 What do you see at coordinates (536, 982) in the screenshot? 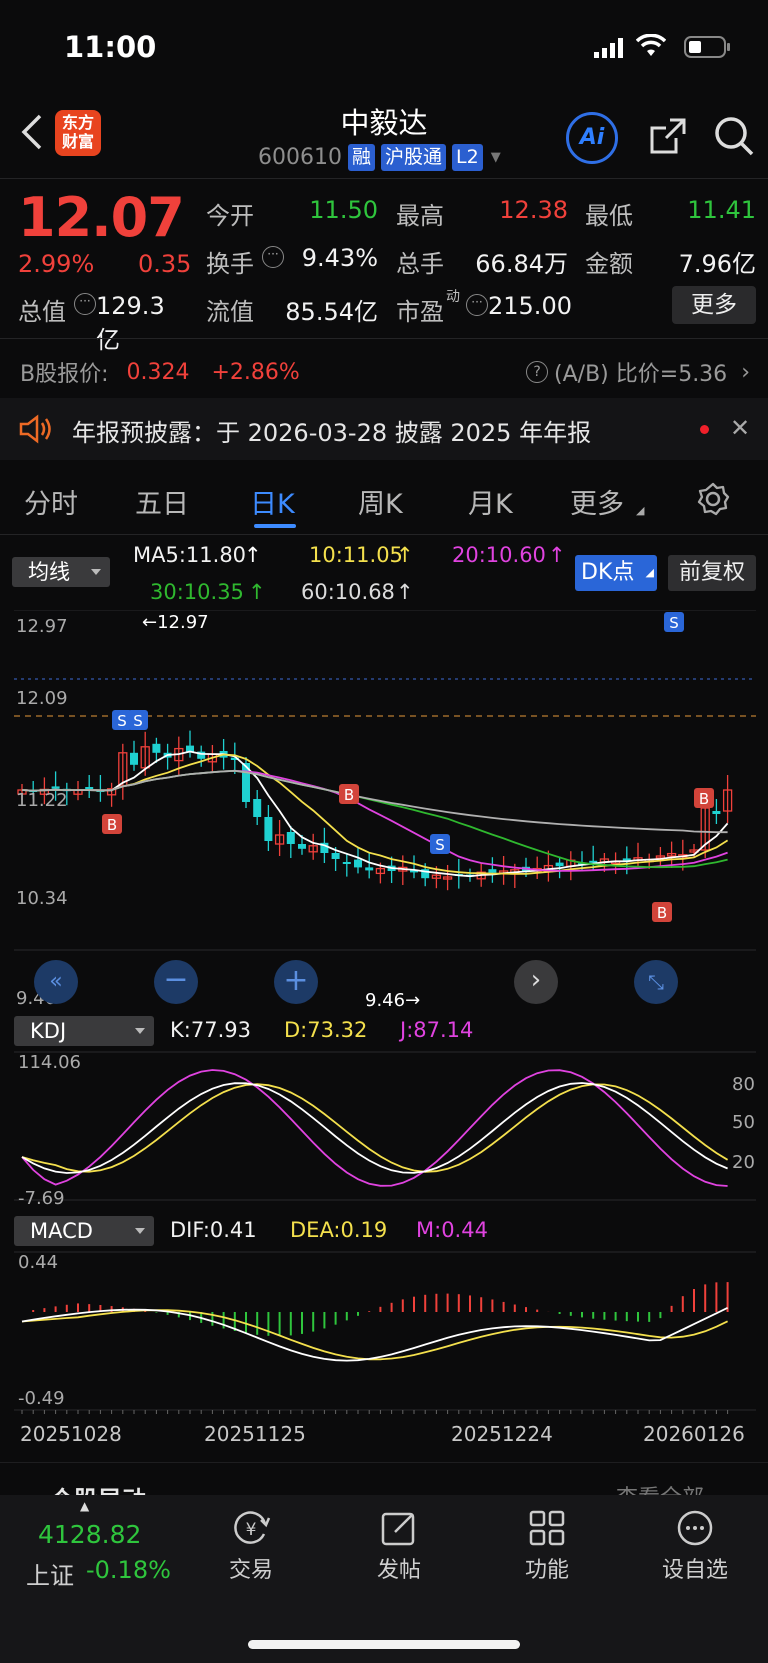
I see `scroll-right-button: ›` at bounding box center [536, 982].